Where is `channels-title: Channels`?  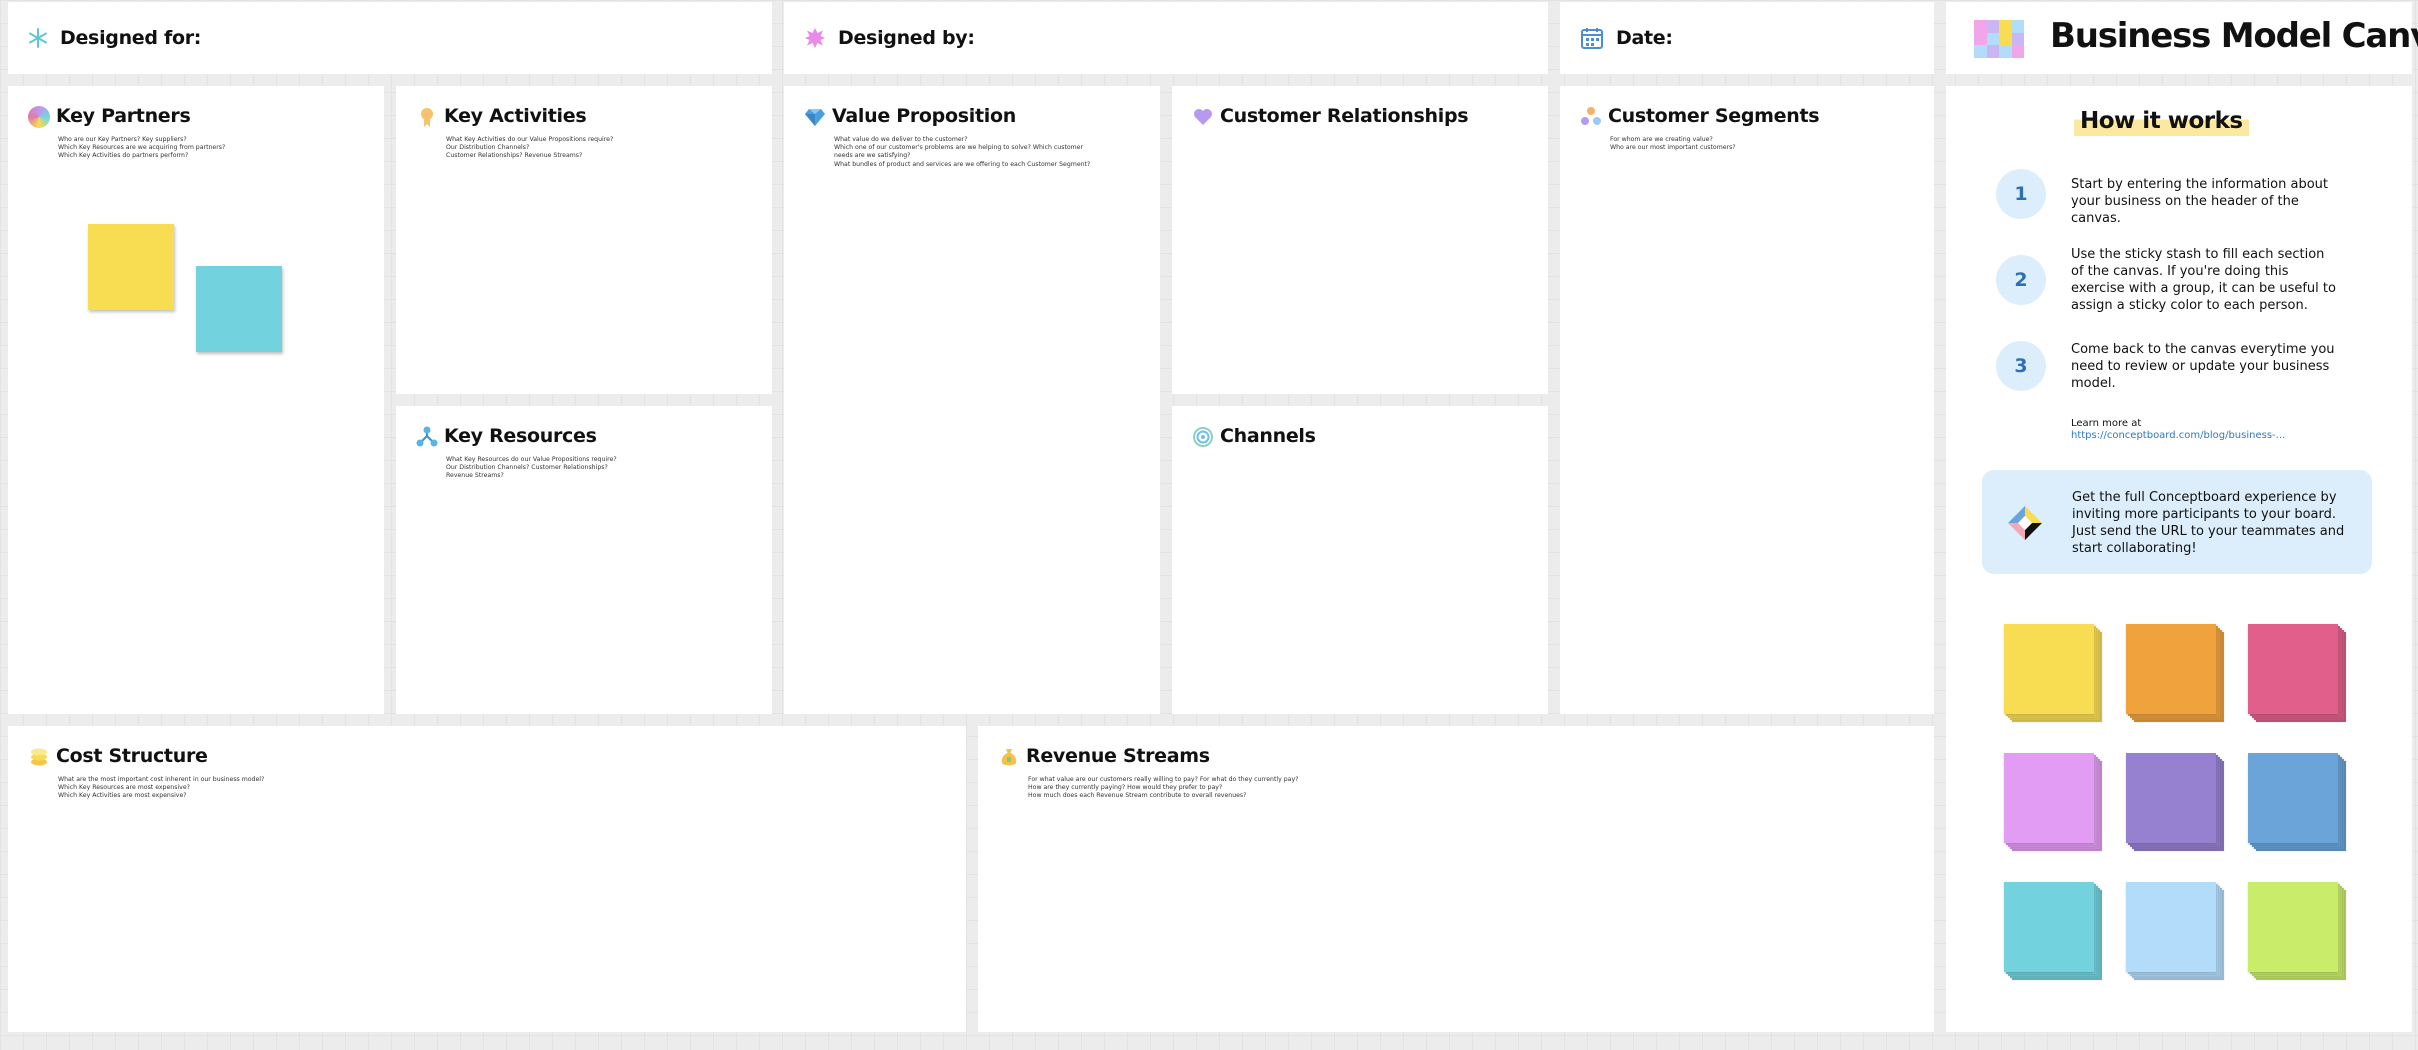 channels-title: Channels is located at coordinates (1268, 436).